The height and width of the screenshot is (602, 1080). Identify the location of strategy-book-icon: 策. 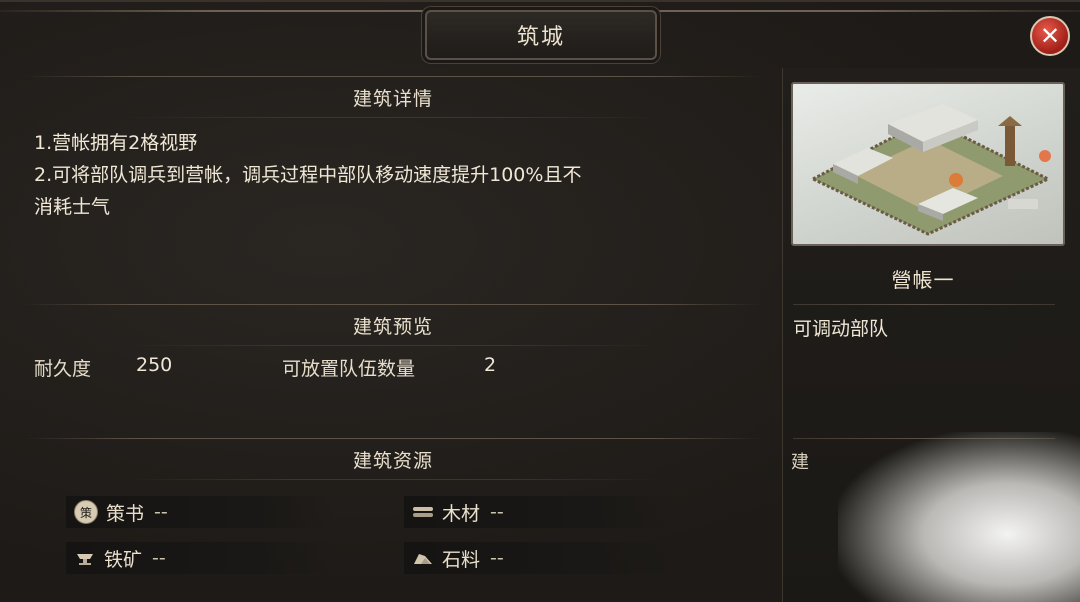
(86, 512).